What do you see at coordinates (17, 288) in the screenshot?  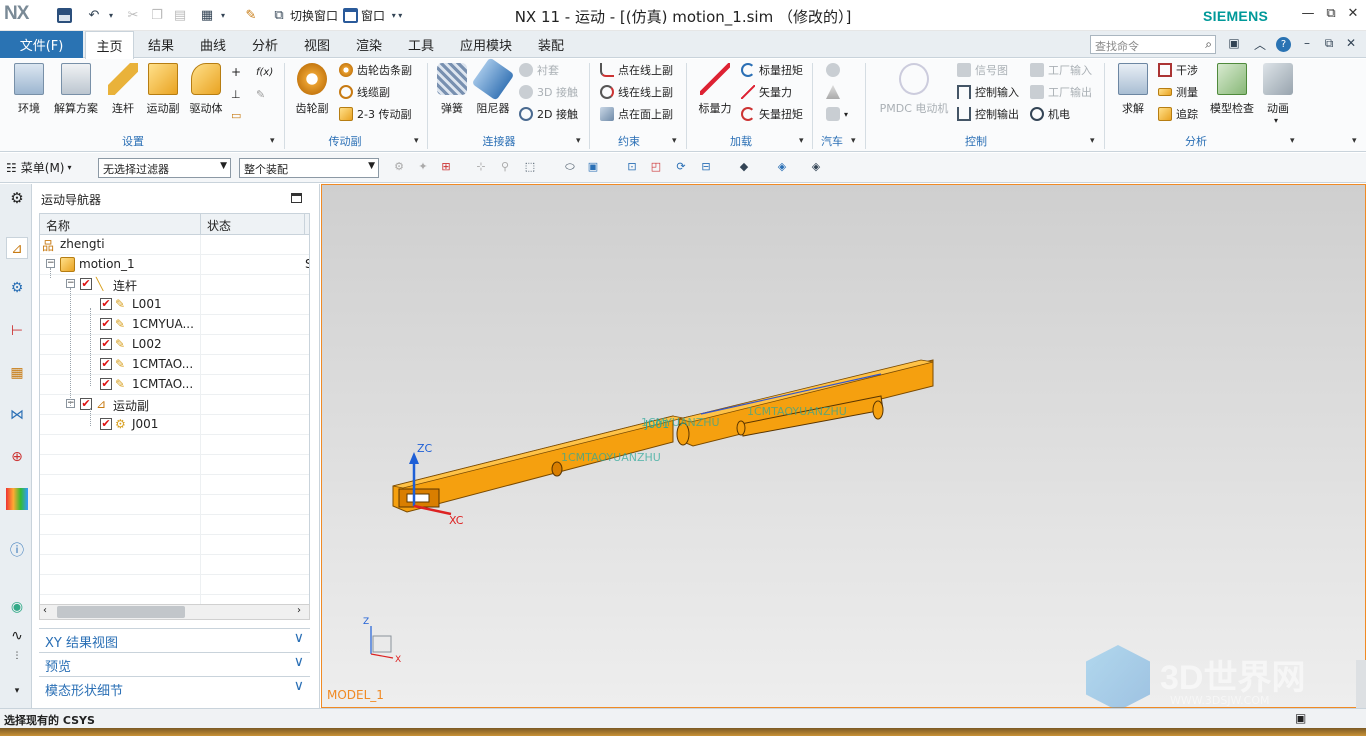 I see `assembly-navigator-icon: ⚙` at bounding box center [17, 288].